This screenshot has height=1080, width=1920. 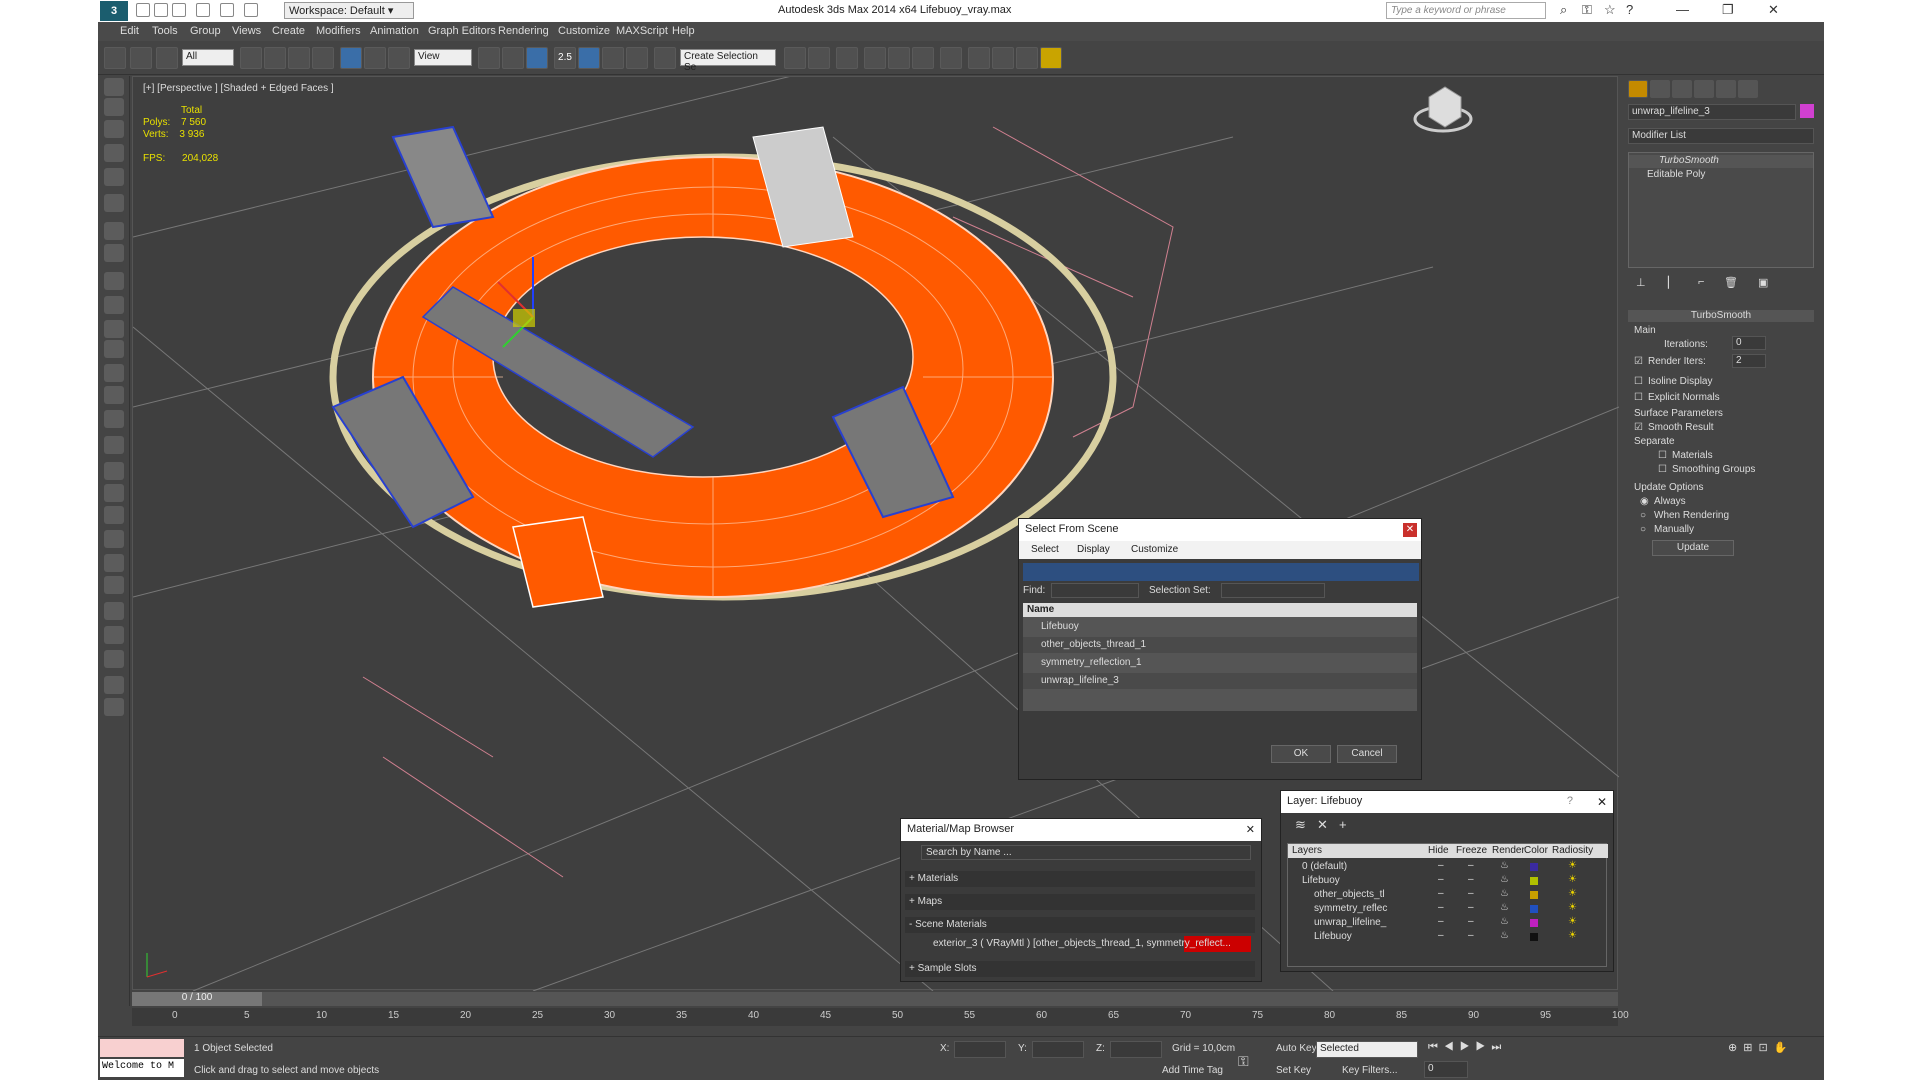 What do you see at coordinates (1448, 867) in the screenshot?
I see `layer-row: 0 (default) – – ♨ ☀` at bounding box center [1448, 867].